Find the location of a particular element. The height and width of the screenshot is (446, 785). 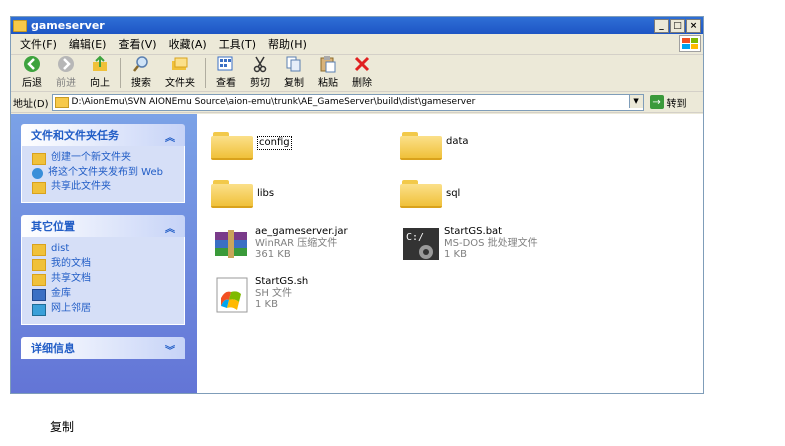

folders-icon is located at coordinates (180, 64).